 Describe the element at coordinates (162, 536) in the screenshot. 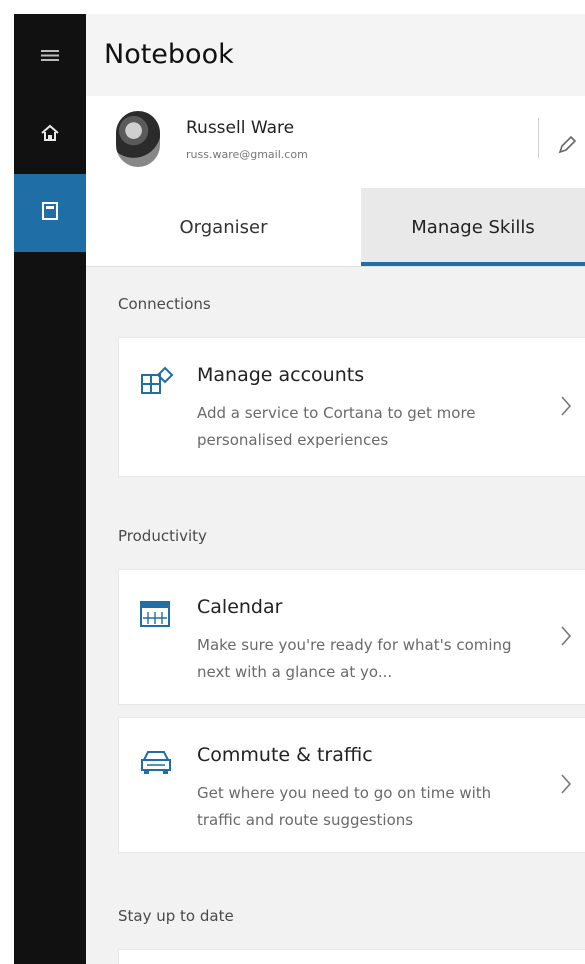

I see `section-header-productivity: Productivity` at that location.